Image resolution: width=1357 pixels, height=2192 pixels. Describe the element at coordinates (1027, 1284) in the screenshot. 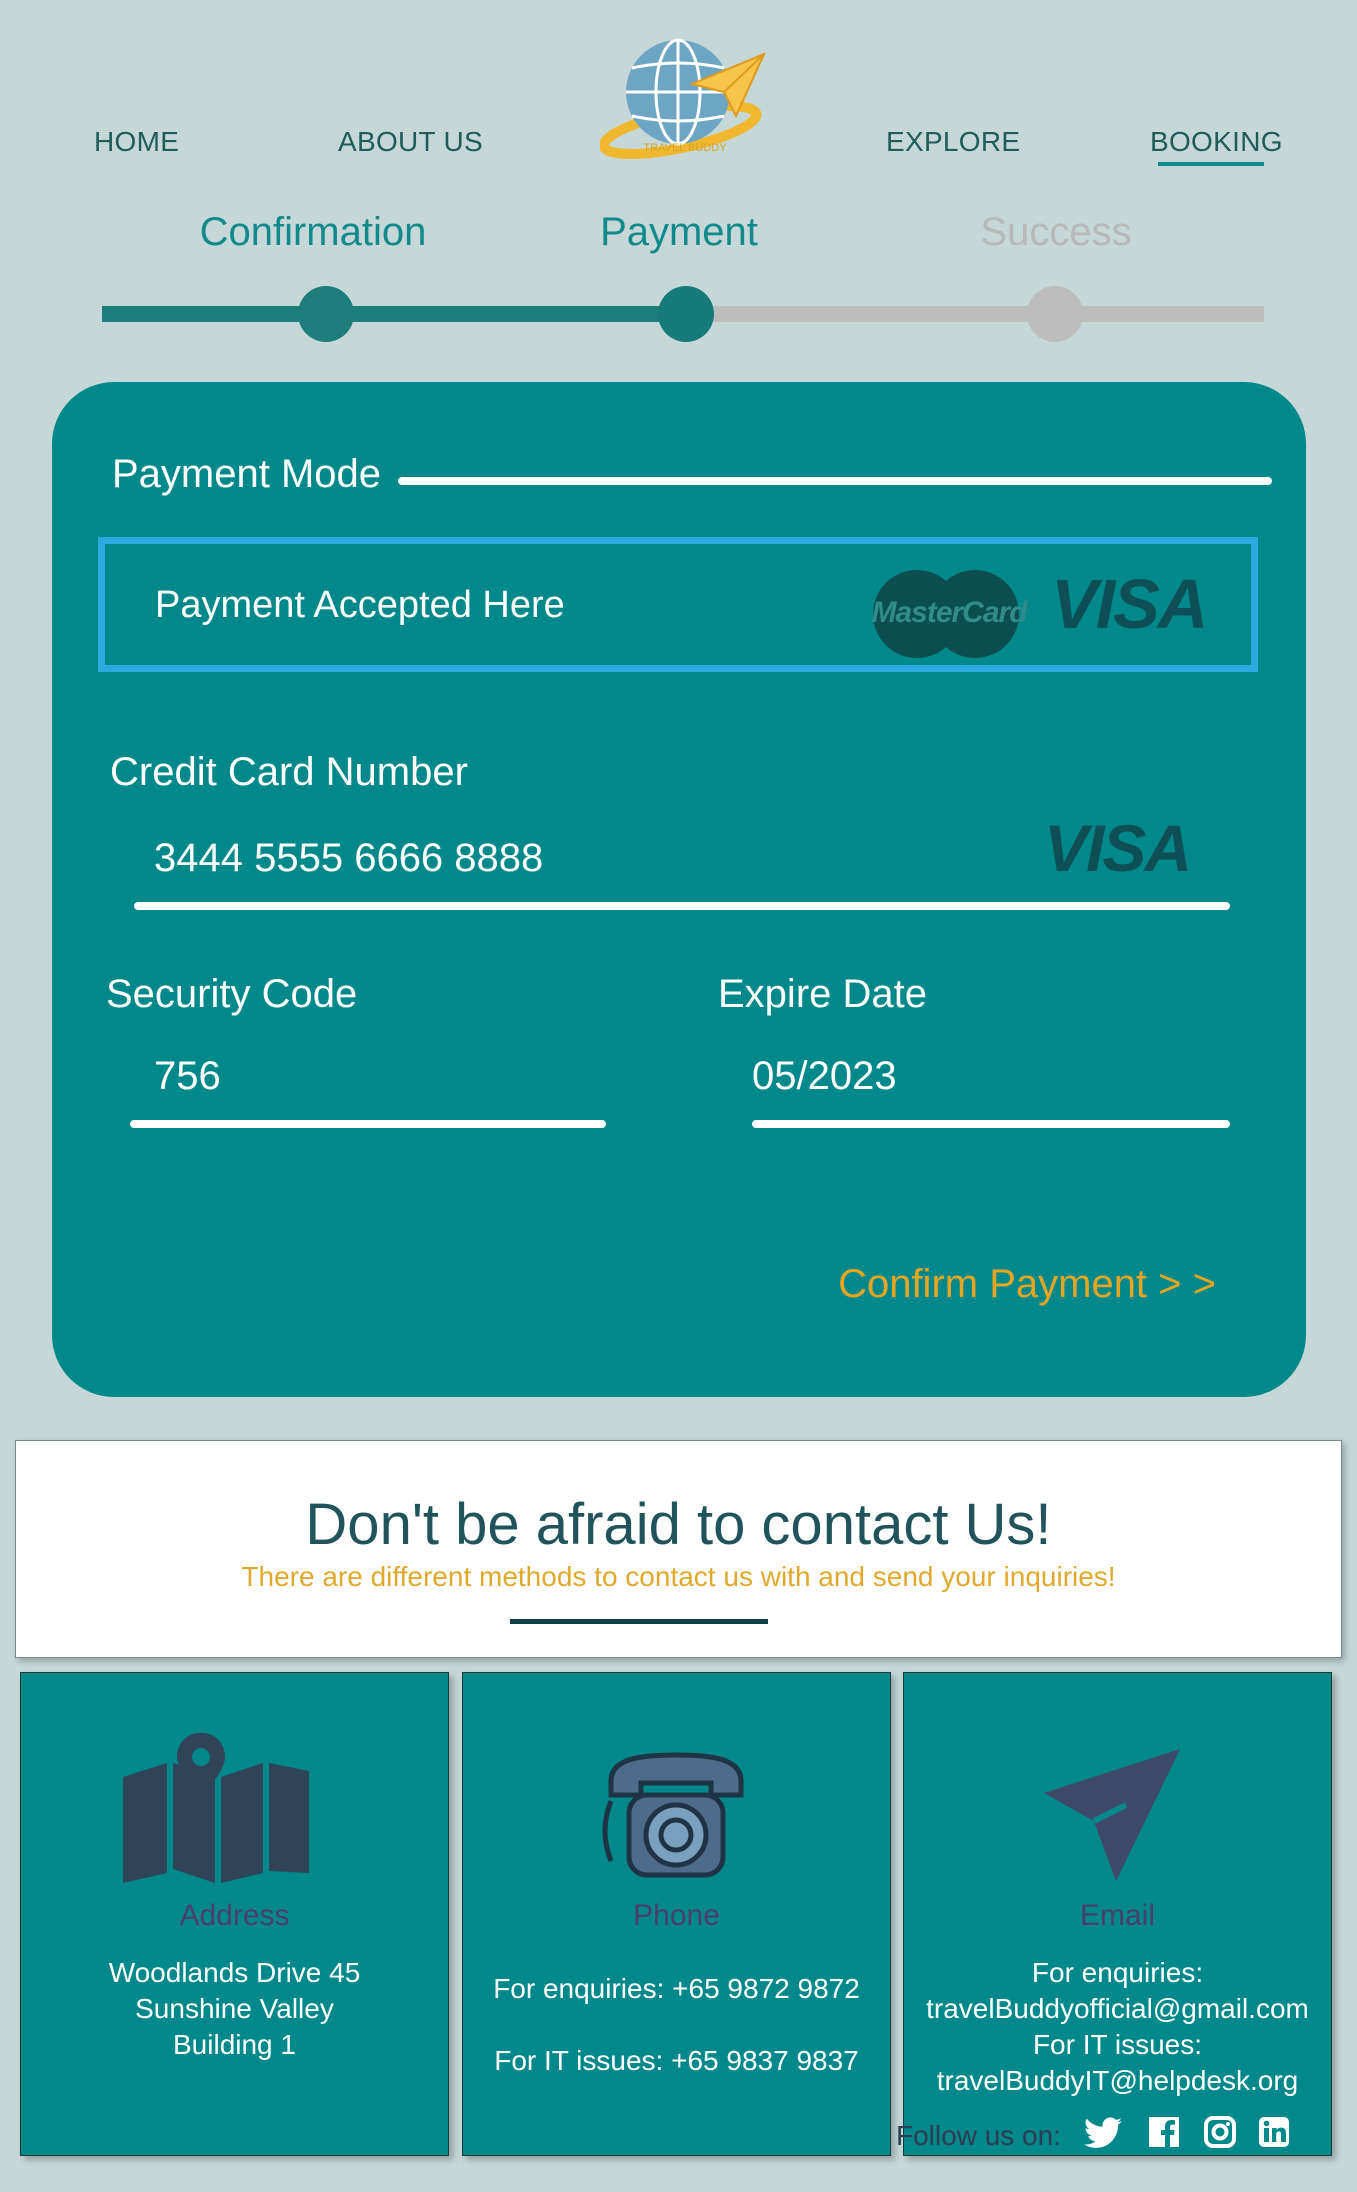

I see `confirm-payment-button: Confirm Payment > >` at that location.